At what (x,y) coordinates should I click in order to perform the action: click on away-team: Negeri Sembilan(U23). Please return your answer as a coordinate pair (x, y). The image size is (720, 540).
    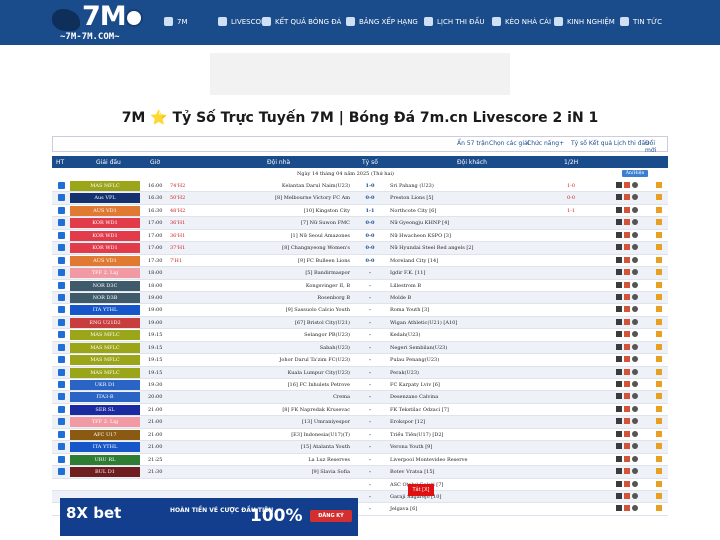
    Looking at the image, I should click on (475, 348).